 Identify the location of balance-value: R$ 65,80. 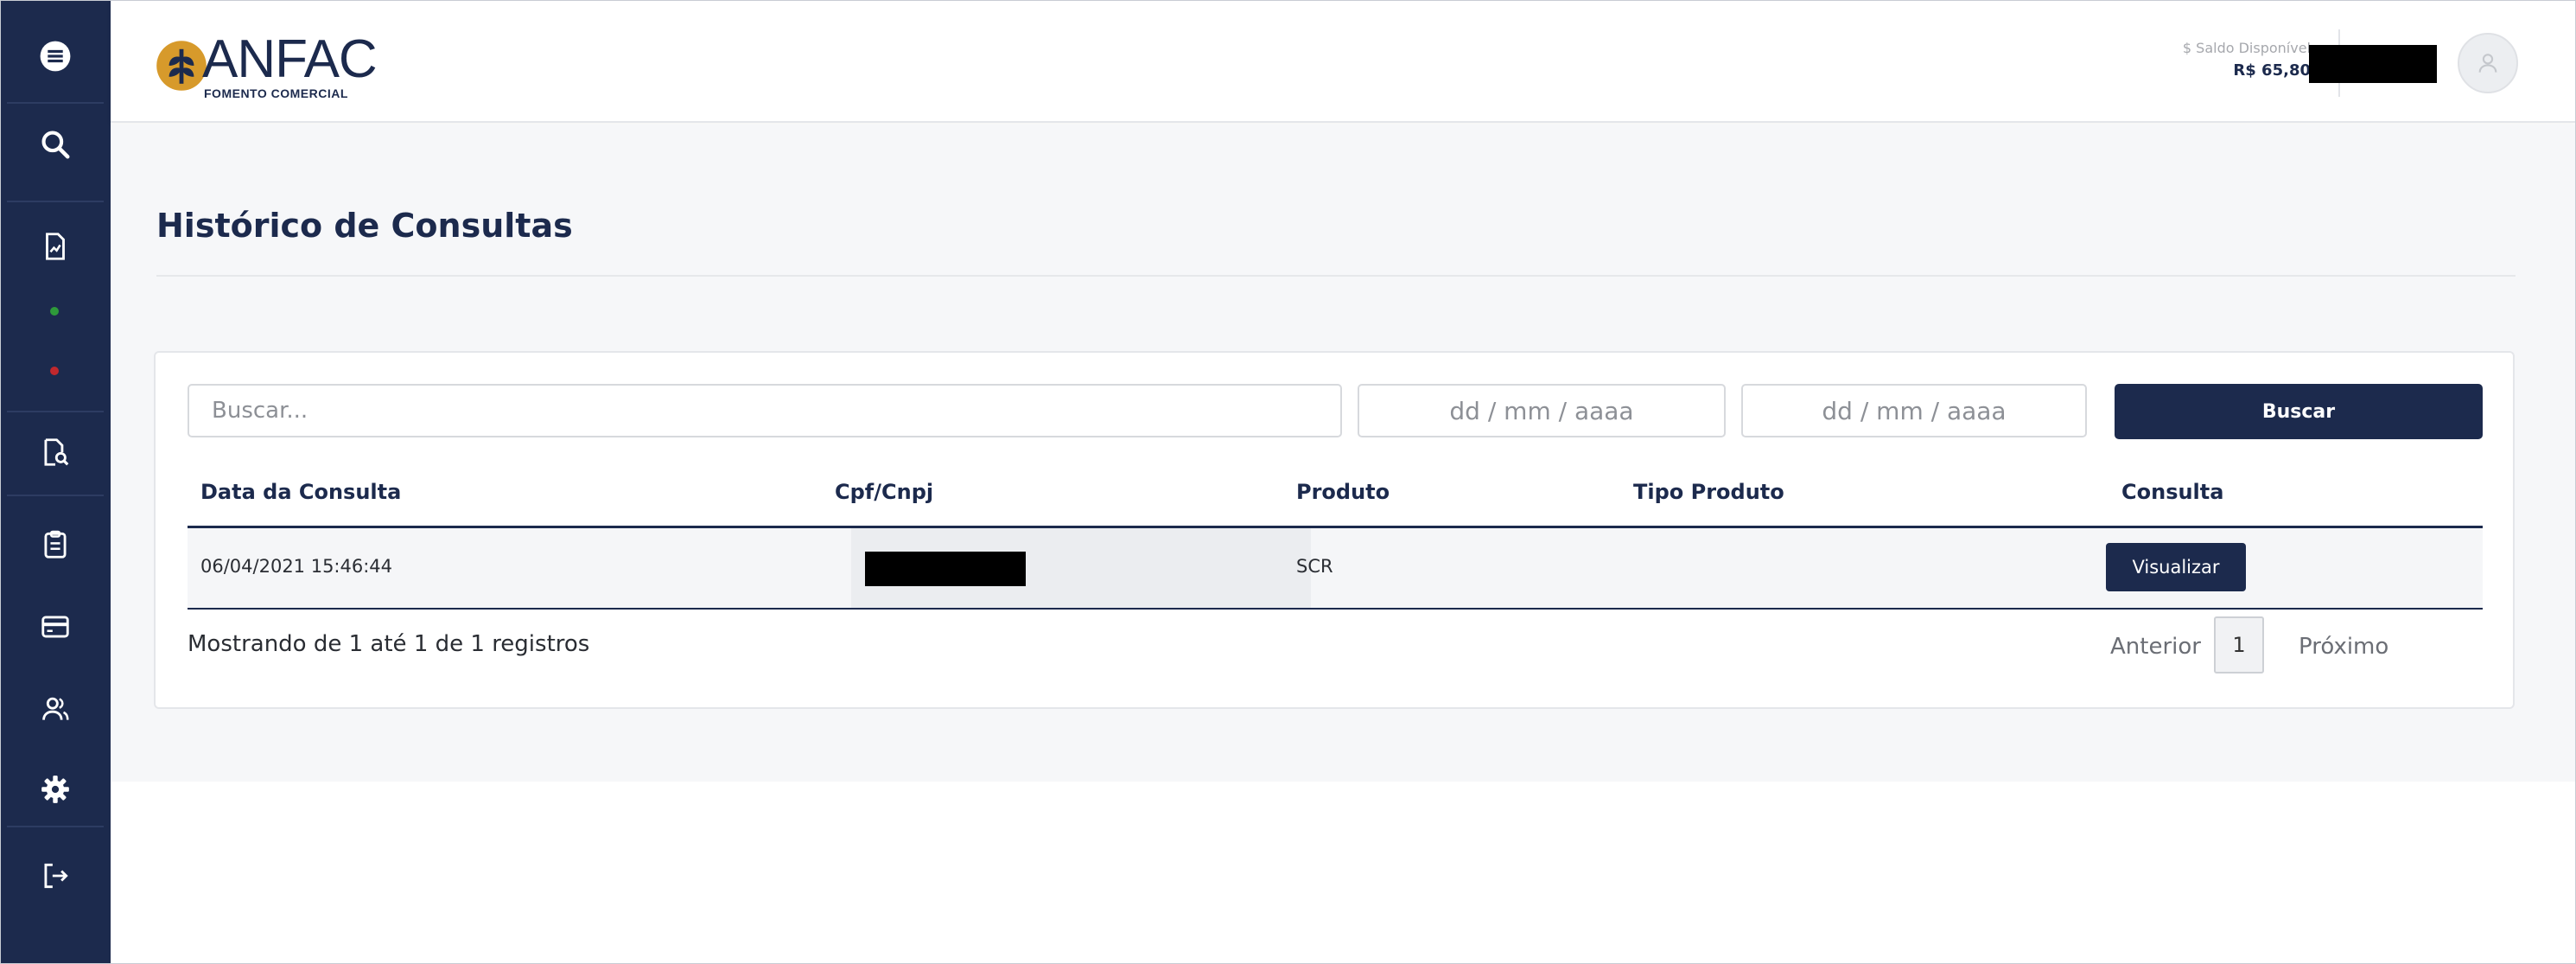
(2272, 70).